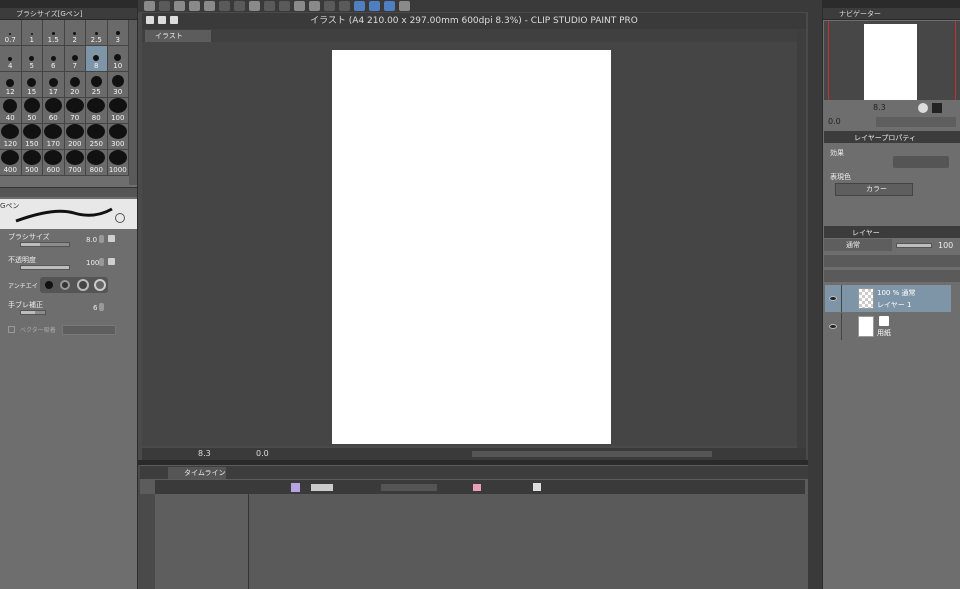 The image size is (960, 589). Describe the element at coordinates (178, 36) in the screenshot. I see `document-tab: イラスト` at that location.